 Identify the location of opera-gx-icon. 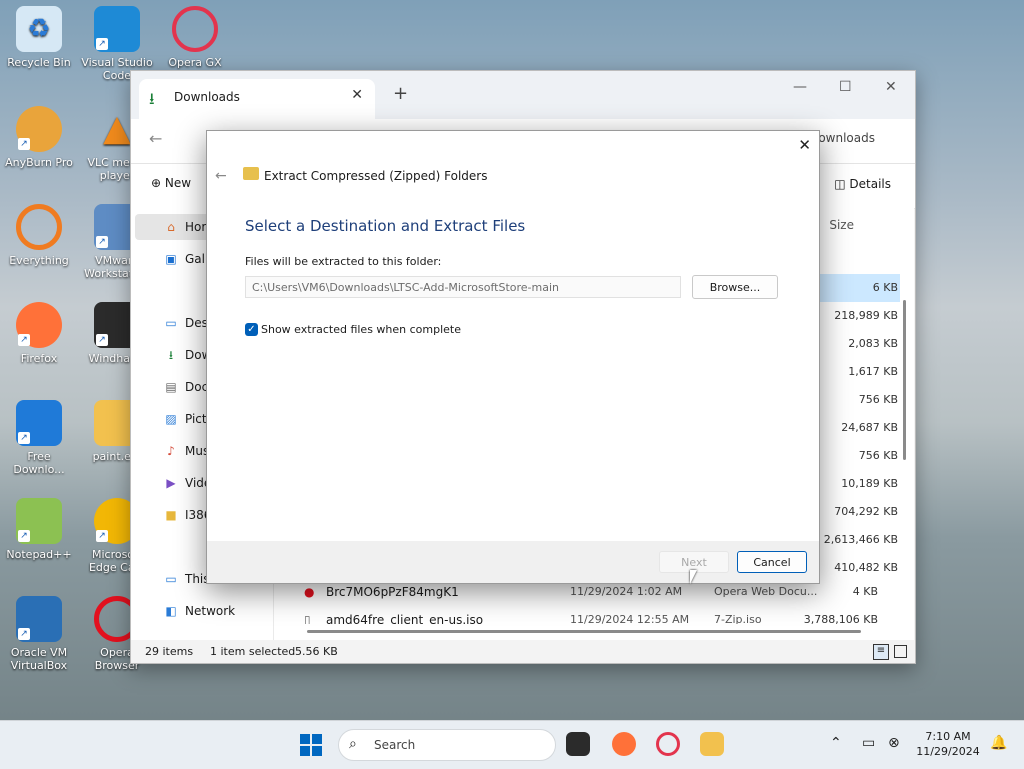
(668, 744).